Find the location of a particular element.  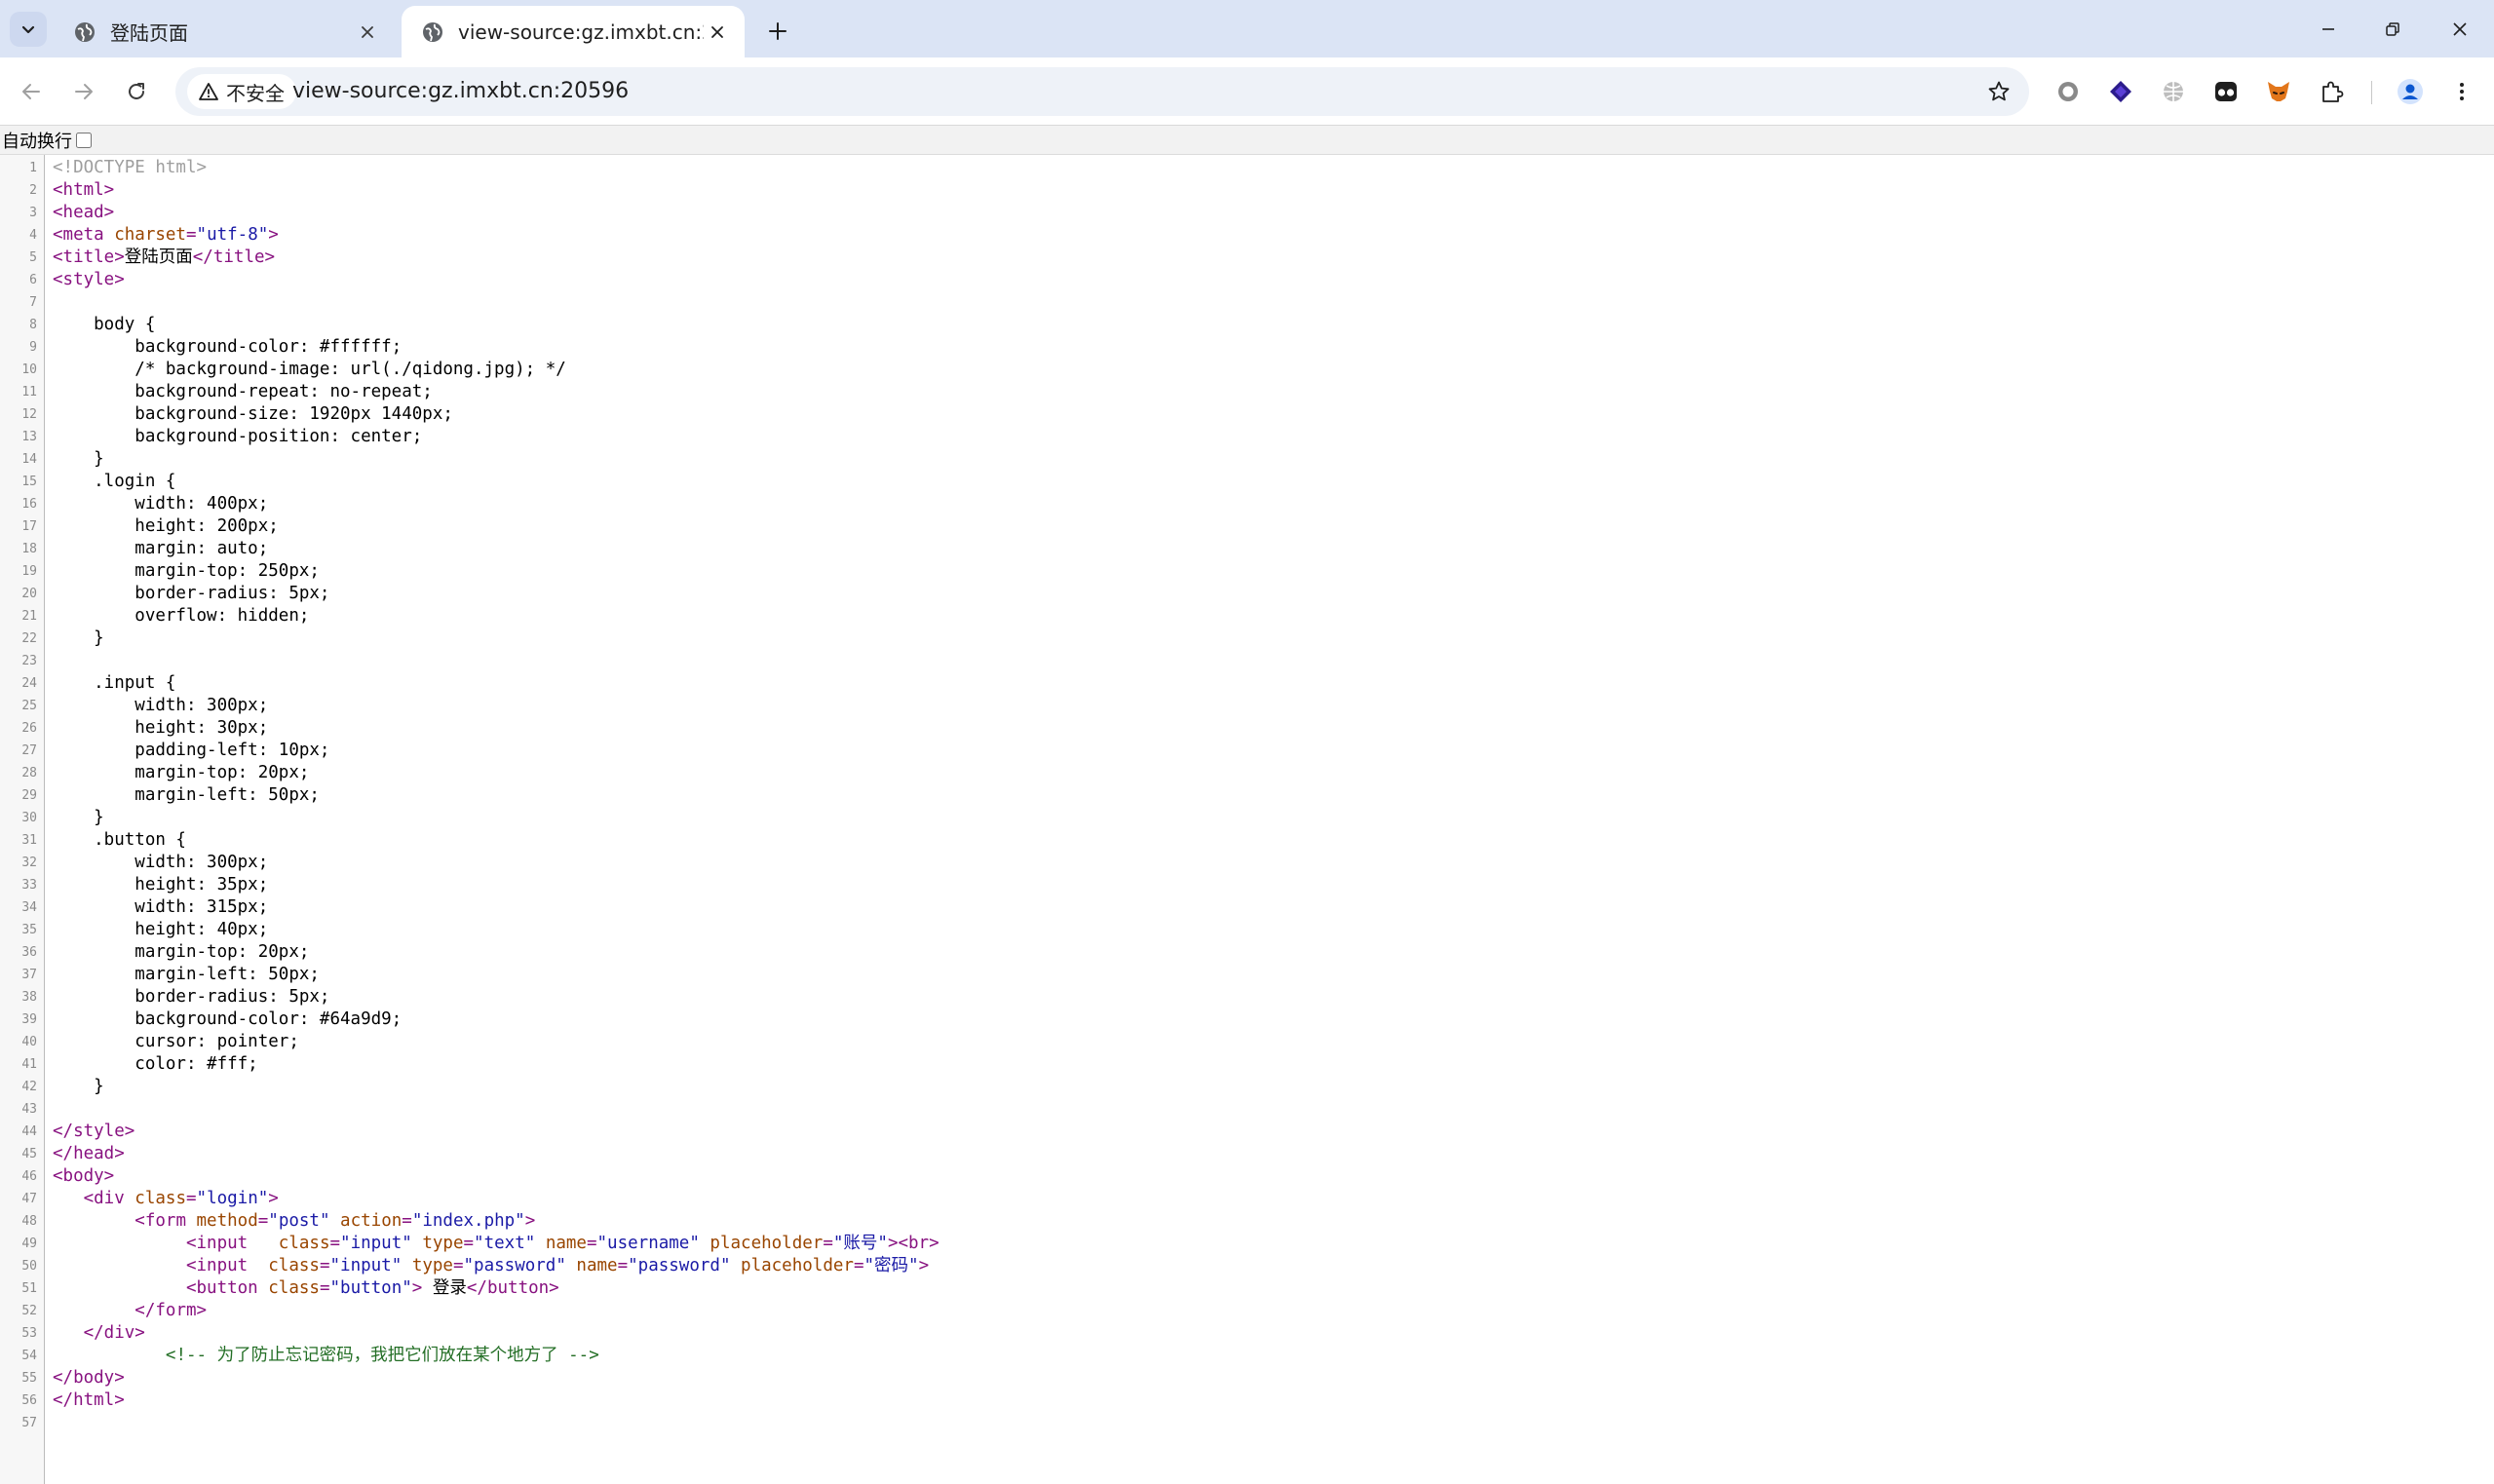

extensions-menu-button is located at coordinates (2331, 91).